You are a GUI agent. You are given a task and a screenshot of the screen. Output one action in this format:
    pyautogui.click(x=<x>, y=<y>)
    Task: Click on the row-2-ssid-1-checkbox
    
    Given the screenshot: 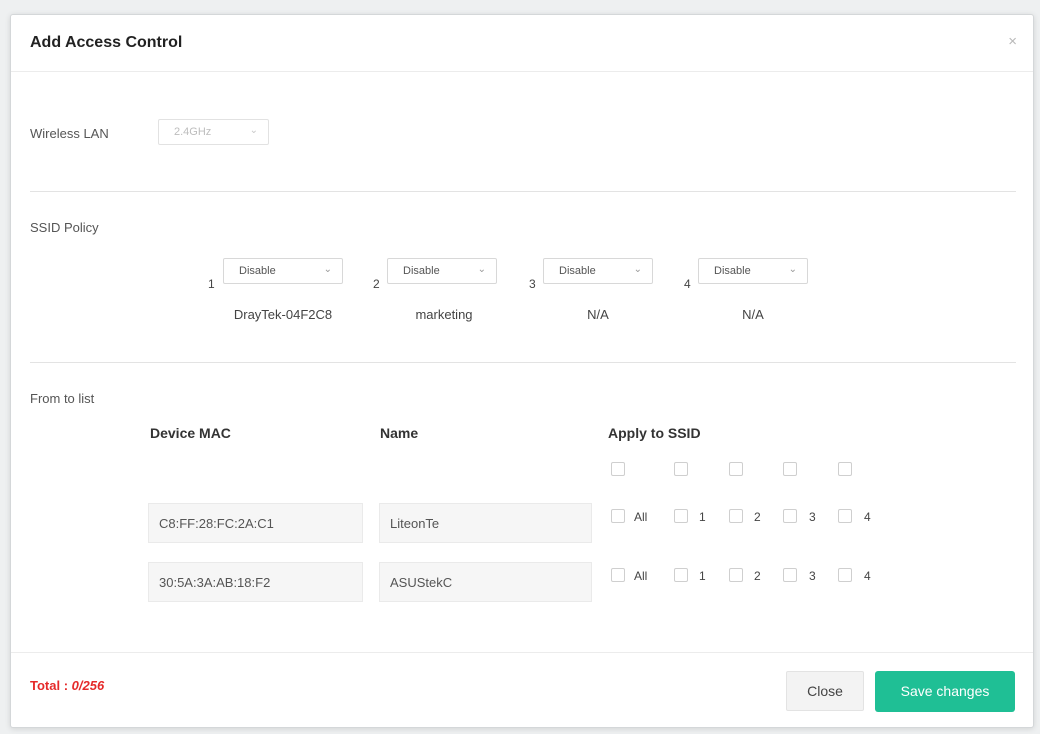 What is the action you would take?
    pyautogui.click(x=681, y=575)
    